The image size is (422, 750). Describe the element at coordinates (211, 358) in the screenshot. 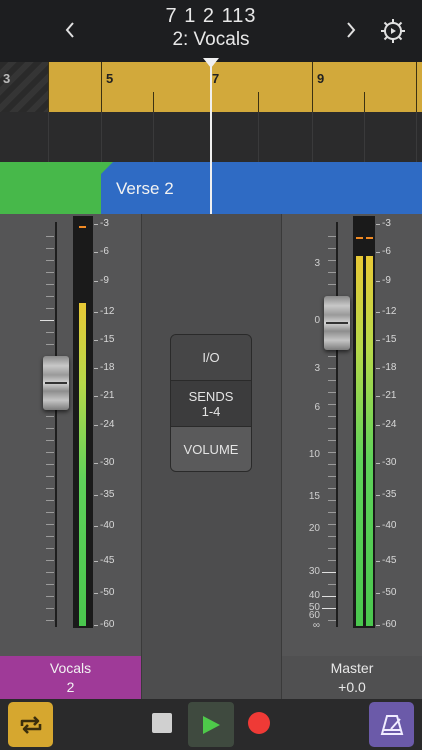

I see `io-view-button: I/O` at that location.